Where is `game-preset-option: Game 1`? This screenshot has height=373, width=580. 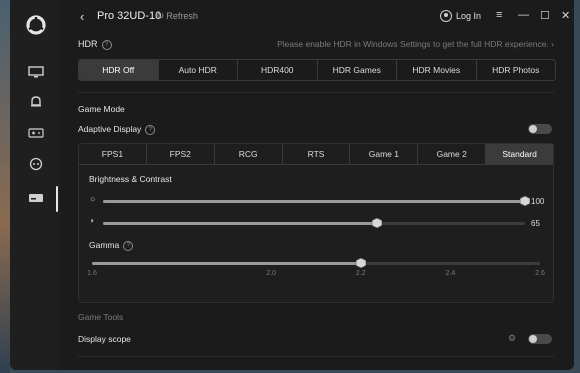 game-preset-option: Game 1 is located at coordinates (384, 154).